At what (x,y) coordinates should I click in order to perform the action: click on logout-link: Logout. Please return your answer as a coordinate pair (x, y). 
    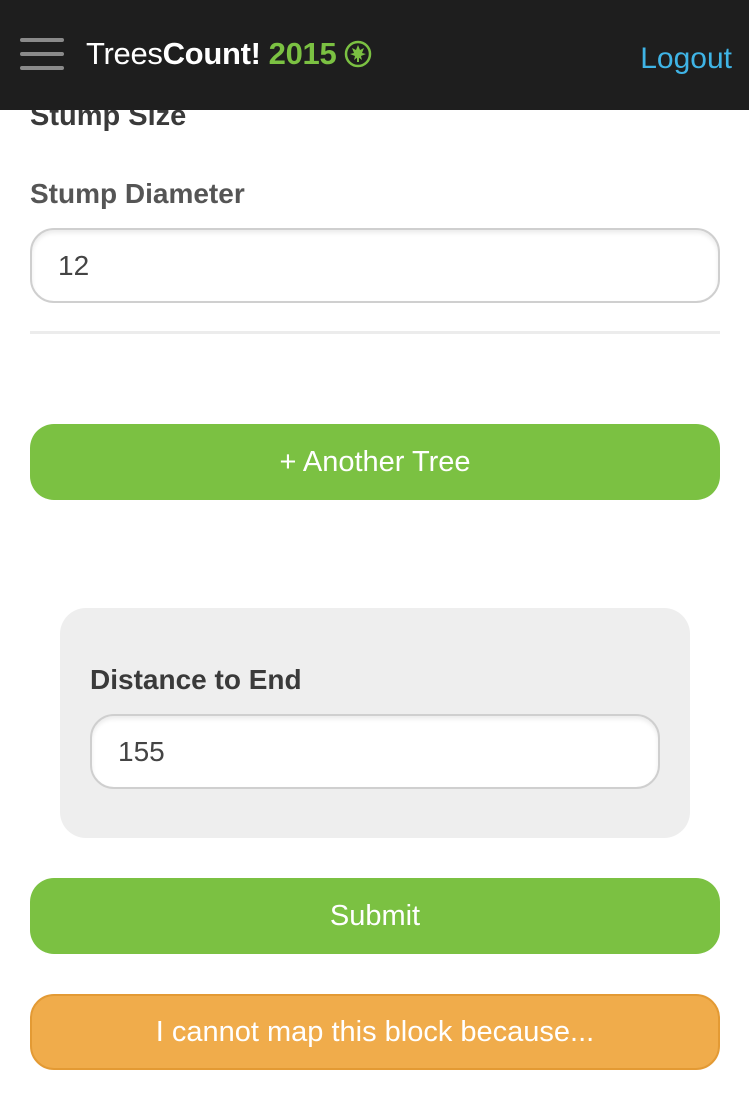
    Looking at the image, I should click on (686, 59).